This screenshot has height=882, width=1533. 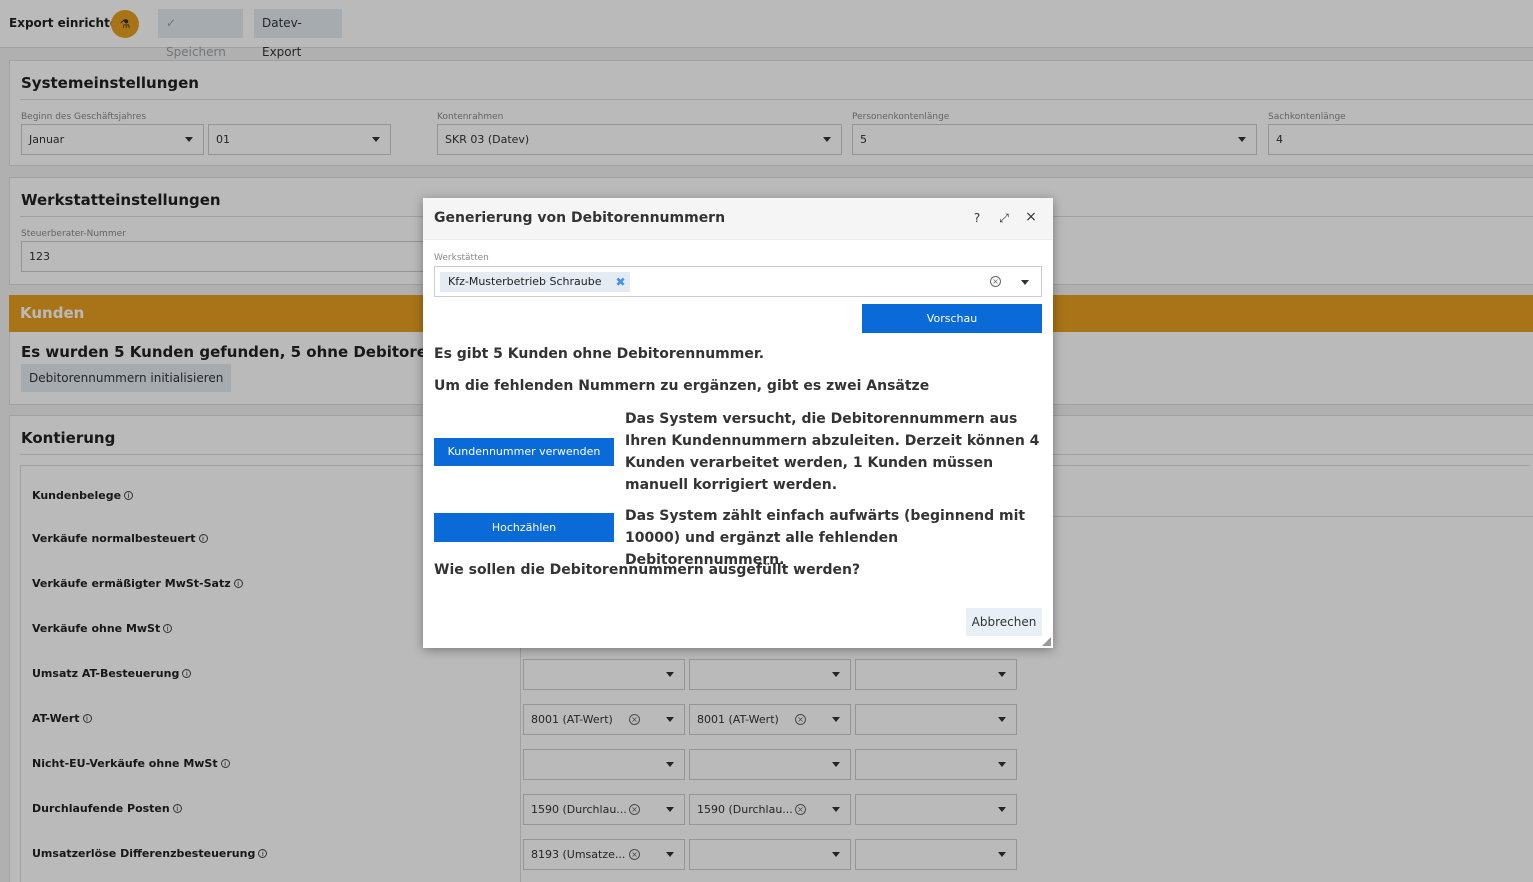 What do you see at coordinates (995, 281) in the screenshot?
I see `clear-icon: ×` at bounding box center [995, 281].